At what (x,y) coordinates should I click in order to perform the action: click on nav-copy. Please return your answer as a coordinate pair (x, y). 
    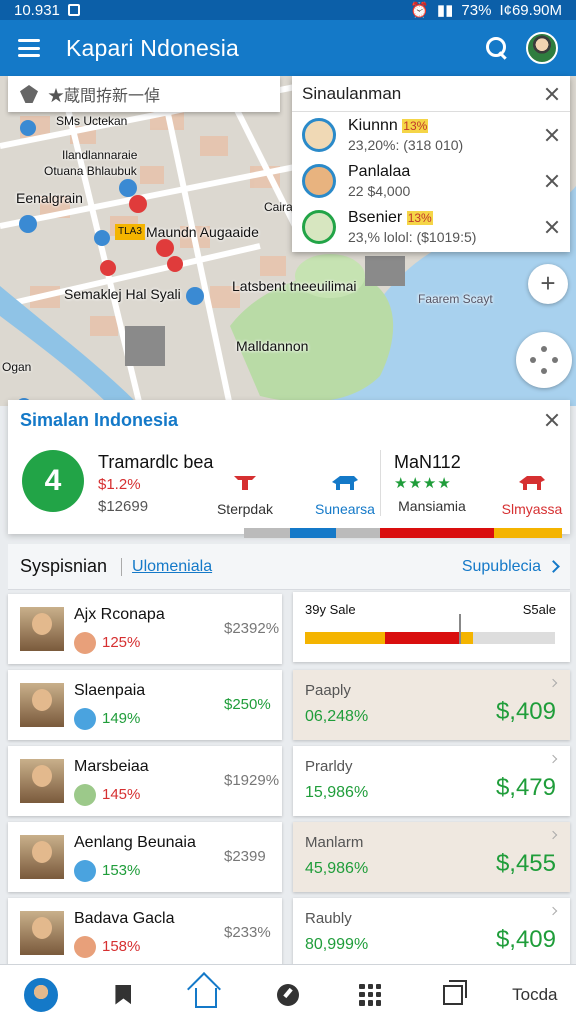
    Looking at the image, I should click on (452, 994).